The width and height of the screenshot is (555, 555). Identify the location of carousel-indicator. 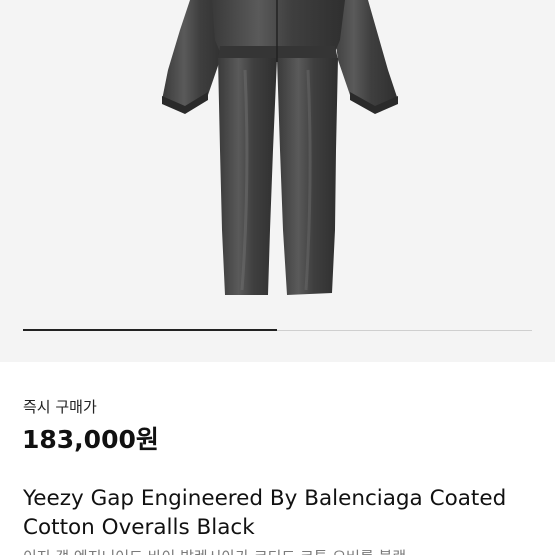
(277, 330).